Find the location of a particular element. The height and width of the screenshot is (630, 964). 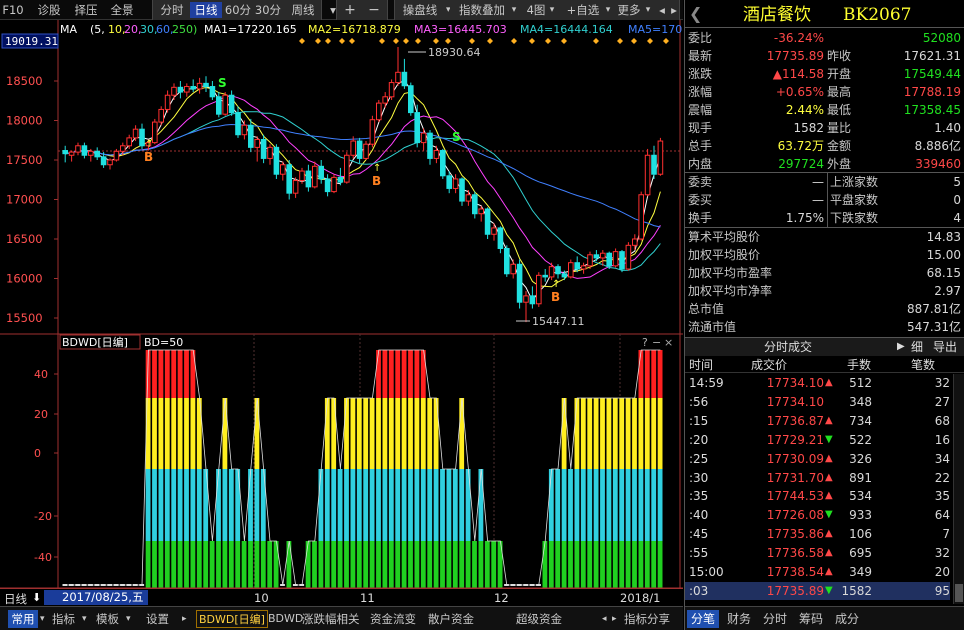

breadth-value: 0 is located at coordinates (957, 200).